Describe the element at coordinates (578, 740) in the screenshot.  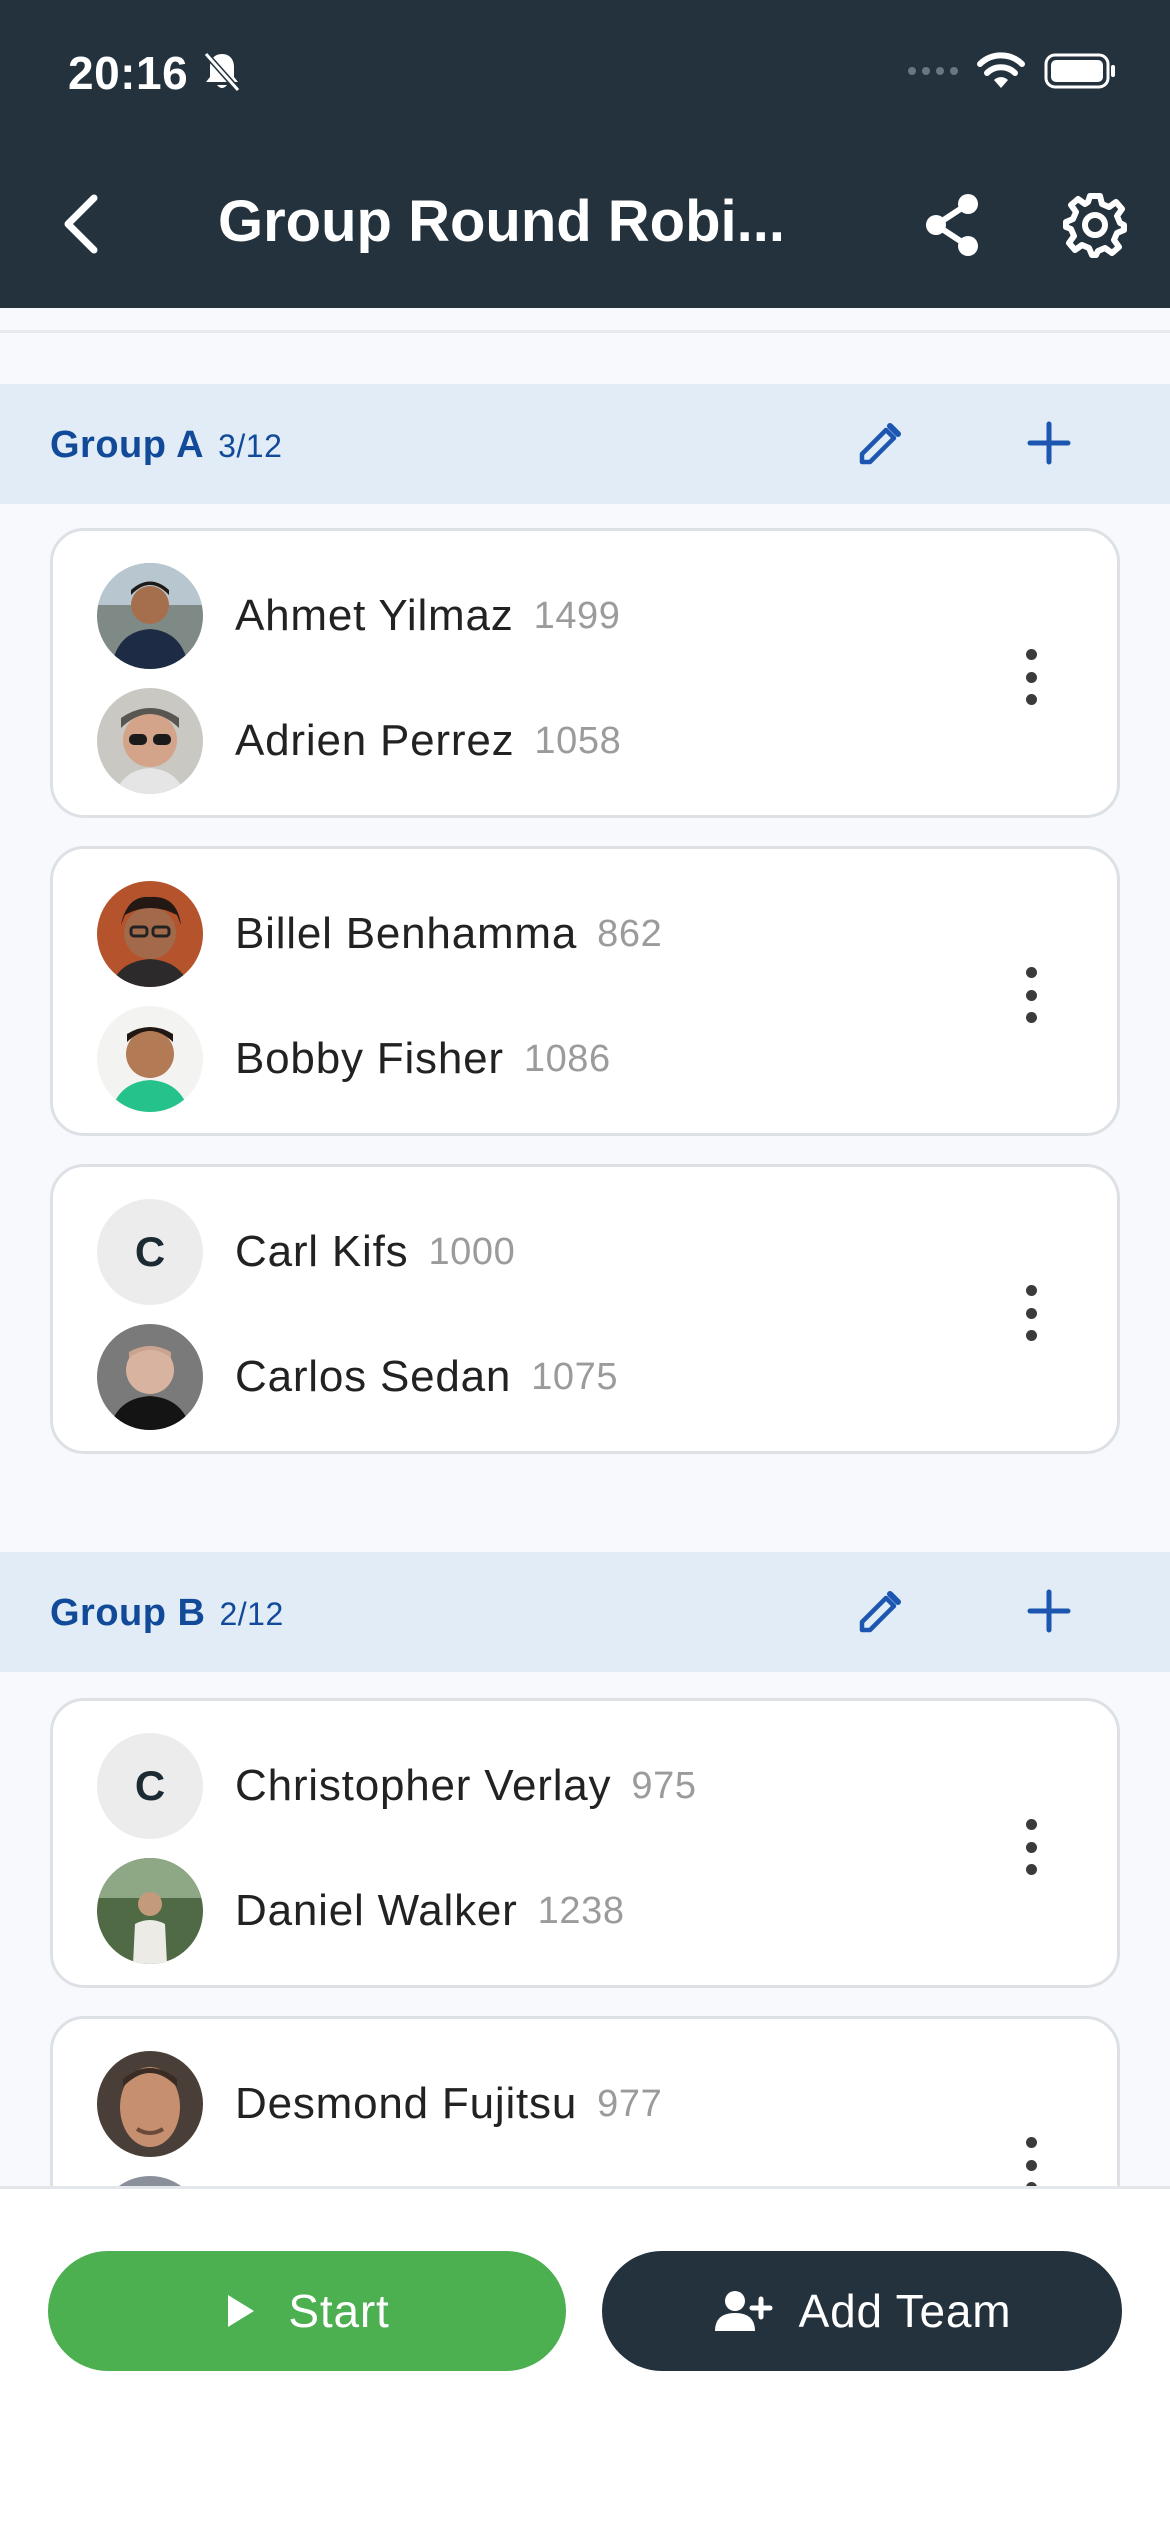
I see `player-rating: 1058` at that location.